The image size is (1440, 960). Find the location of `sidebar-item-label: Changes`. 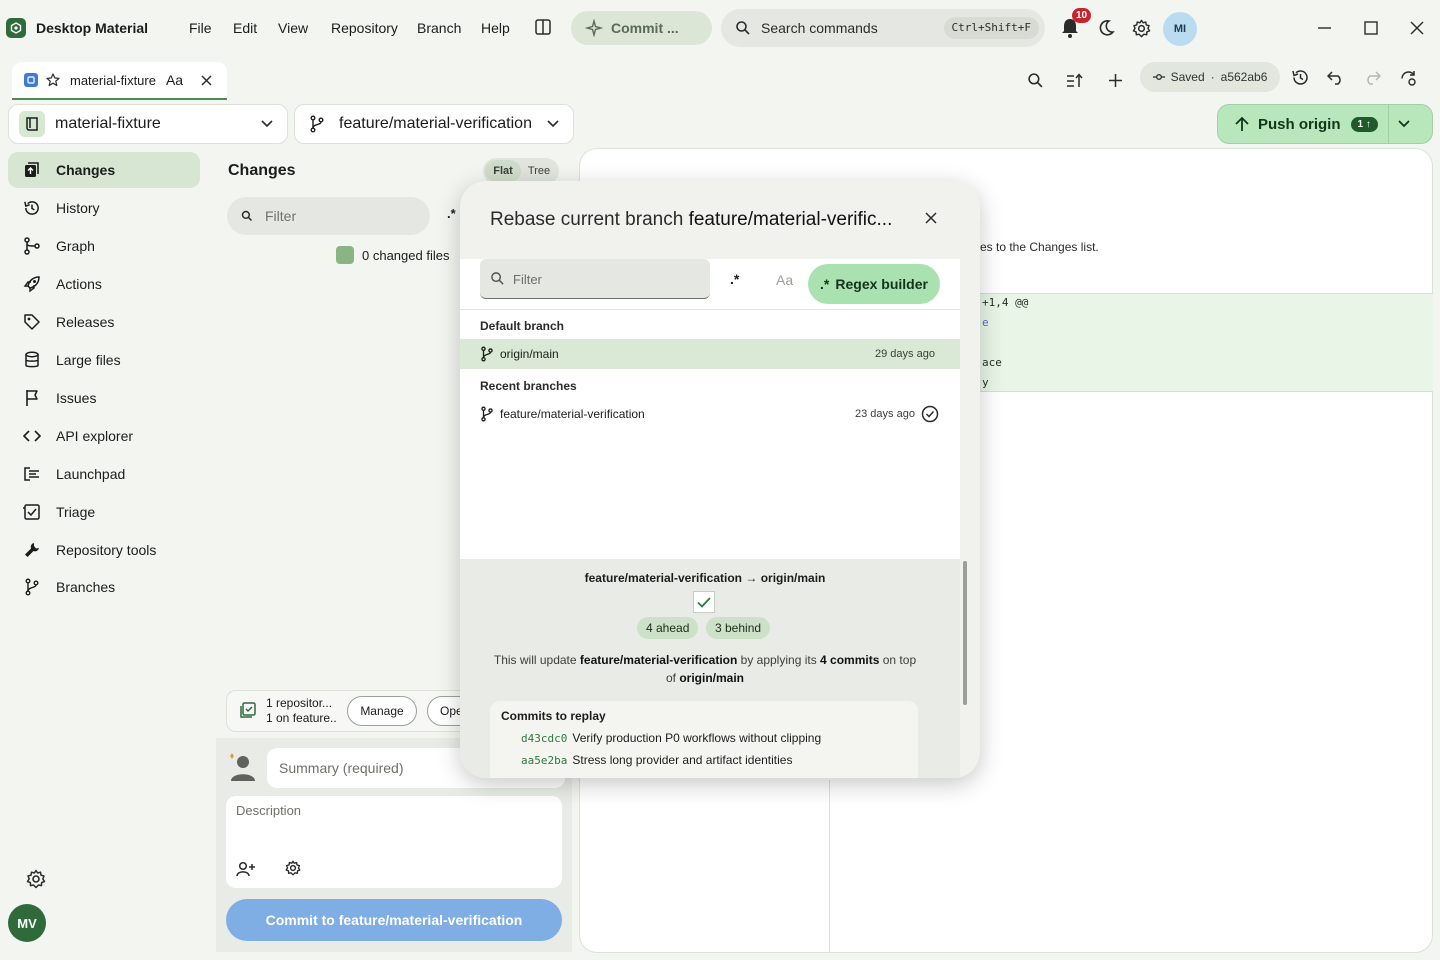

sidebar-item-label: Changes is located at coordinates (86, 170).